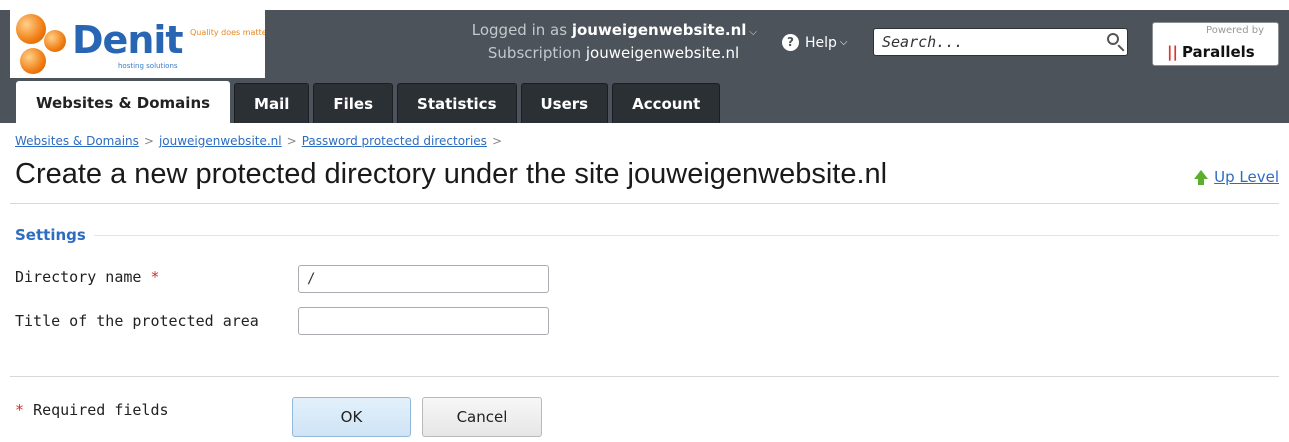 Image resolution: width=1289 pixels, height=442 pixels. I want to click on parallels-bars-icon: ||, so click(1172, 52).